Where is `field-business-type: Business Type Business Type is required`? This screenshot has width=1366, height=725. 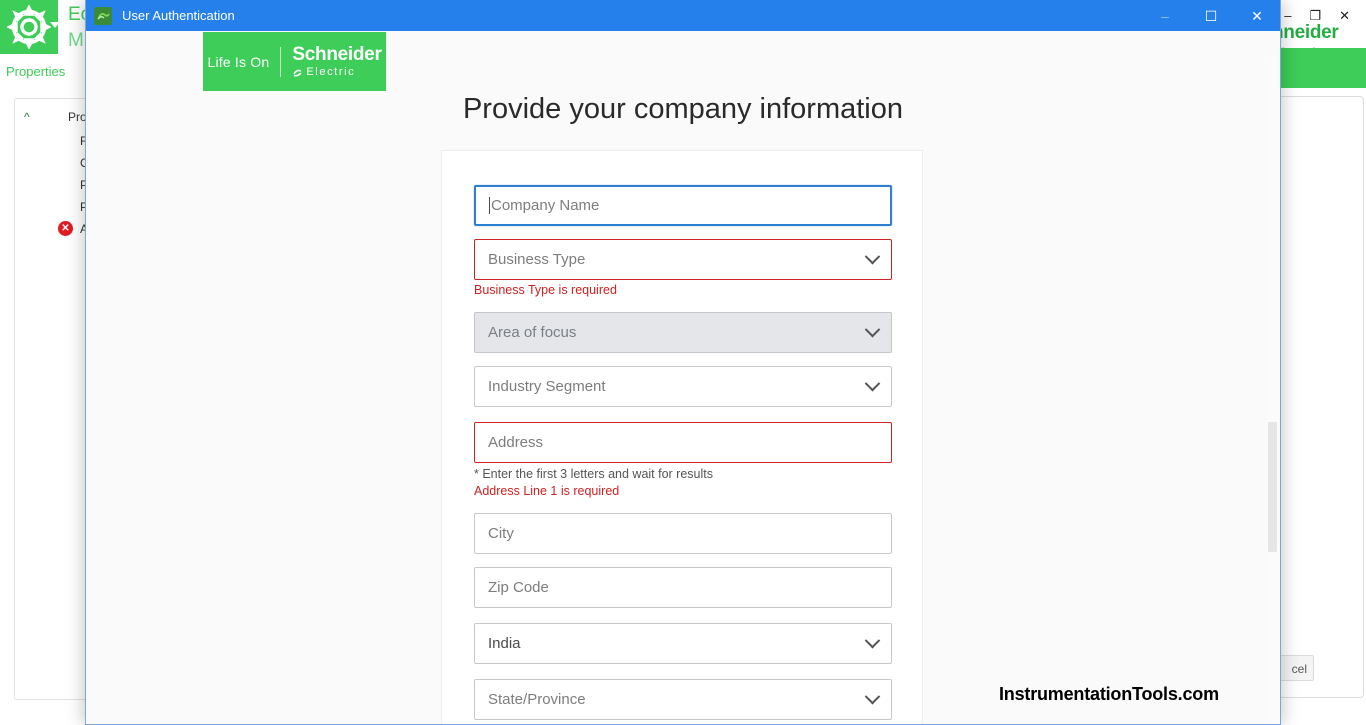
field-business-type: Business Type Business Type is required is located at coordinates (683, 268).